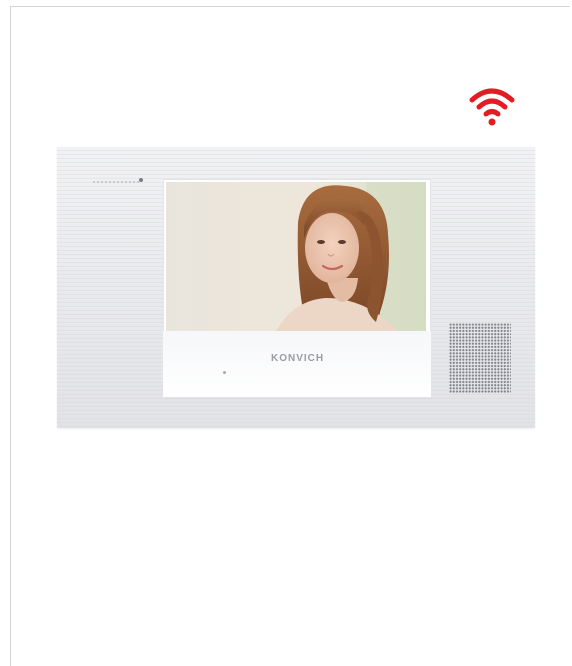 The height and width of the screenshot is (666, 572). What do you see at coordinates (224, 372) in the screenshot?
I see `microphone-dot` at bounding box center [224, 372].